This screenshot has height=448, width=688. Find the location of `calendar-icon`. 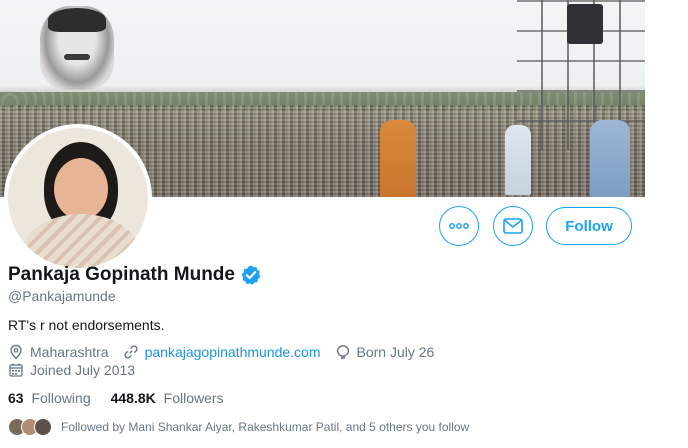

calendar-icon is located at coordinates (16, 370).